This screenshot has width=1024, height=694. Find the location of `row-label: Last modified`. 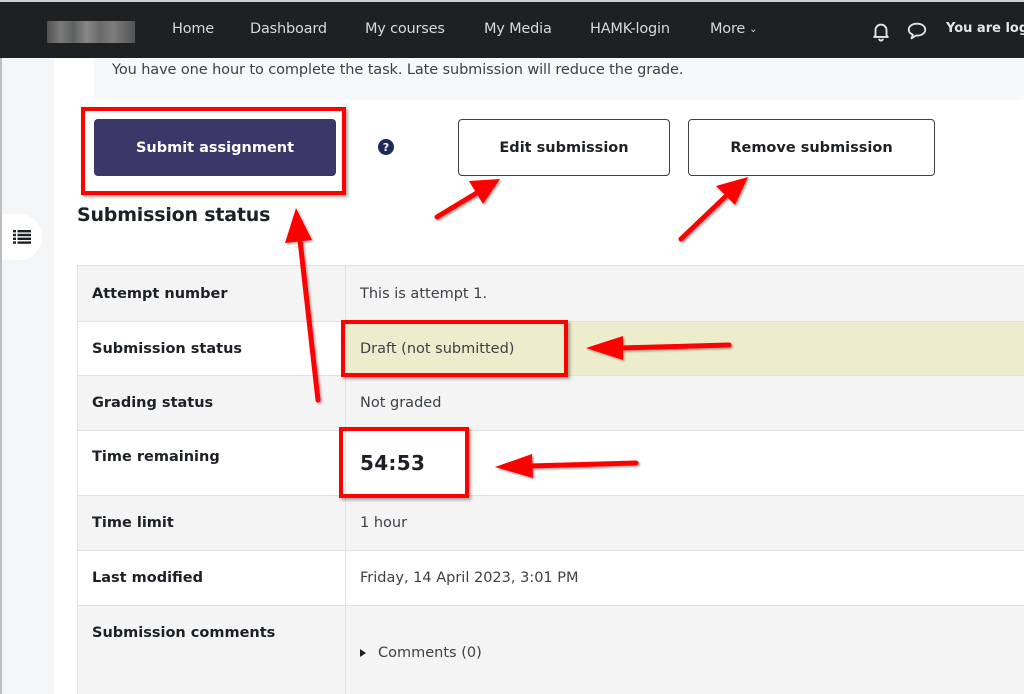

row-label: Last modified is located at coordinates (211, 578).